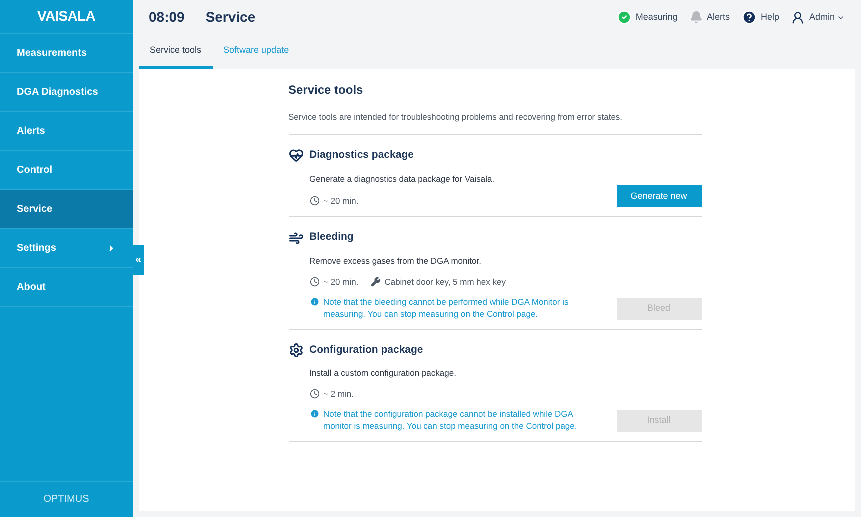  What do you see at coordinates (66, 209) in the screenshot?
I see `sidebar-item: Service` at bounding box center [66, 209].